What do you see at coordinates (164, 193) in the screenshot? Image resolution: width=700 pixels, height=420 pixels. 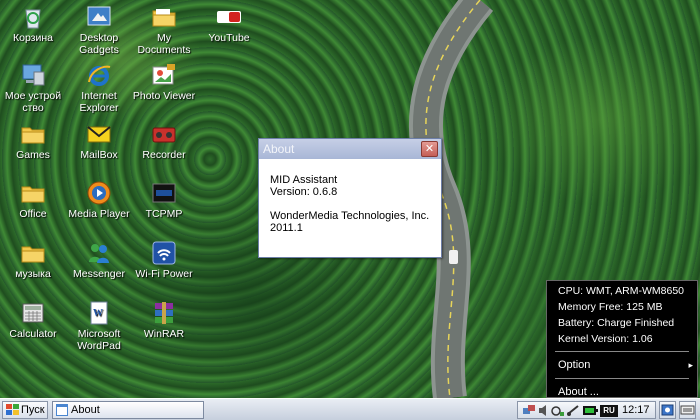 I see `tcpmp-icon` at bounding box center [164, 193].